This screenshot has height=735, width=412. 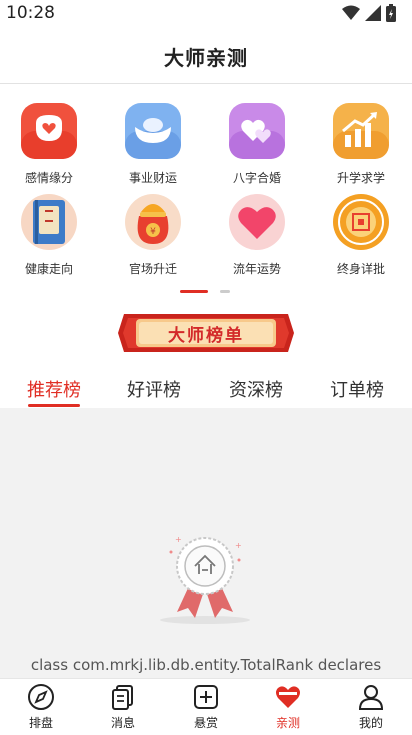 I want to click on nav-label-bounty: 悬赏, so click(x=205, y=723).